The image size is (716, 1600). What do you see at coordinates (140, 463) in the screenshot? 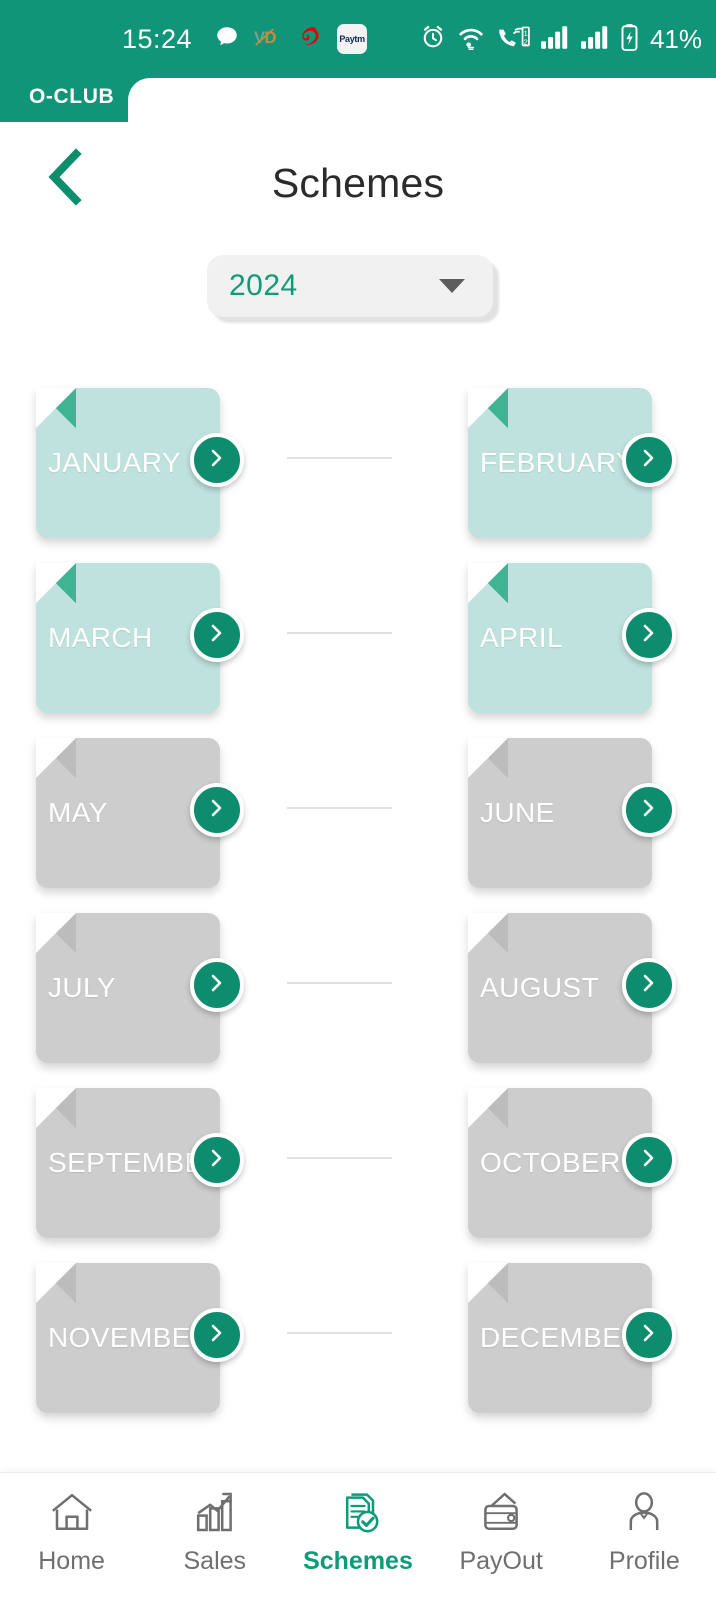
I see `month-card: JANUARY` at bounding box center [140, 463].